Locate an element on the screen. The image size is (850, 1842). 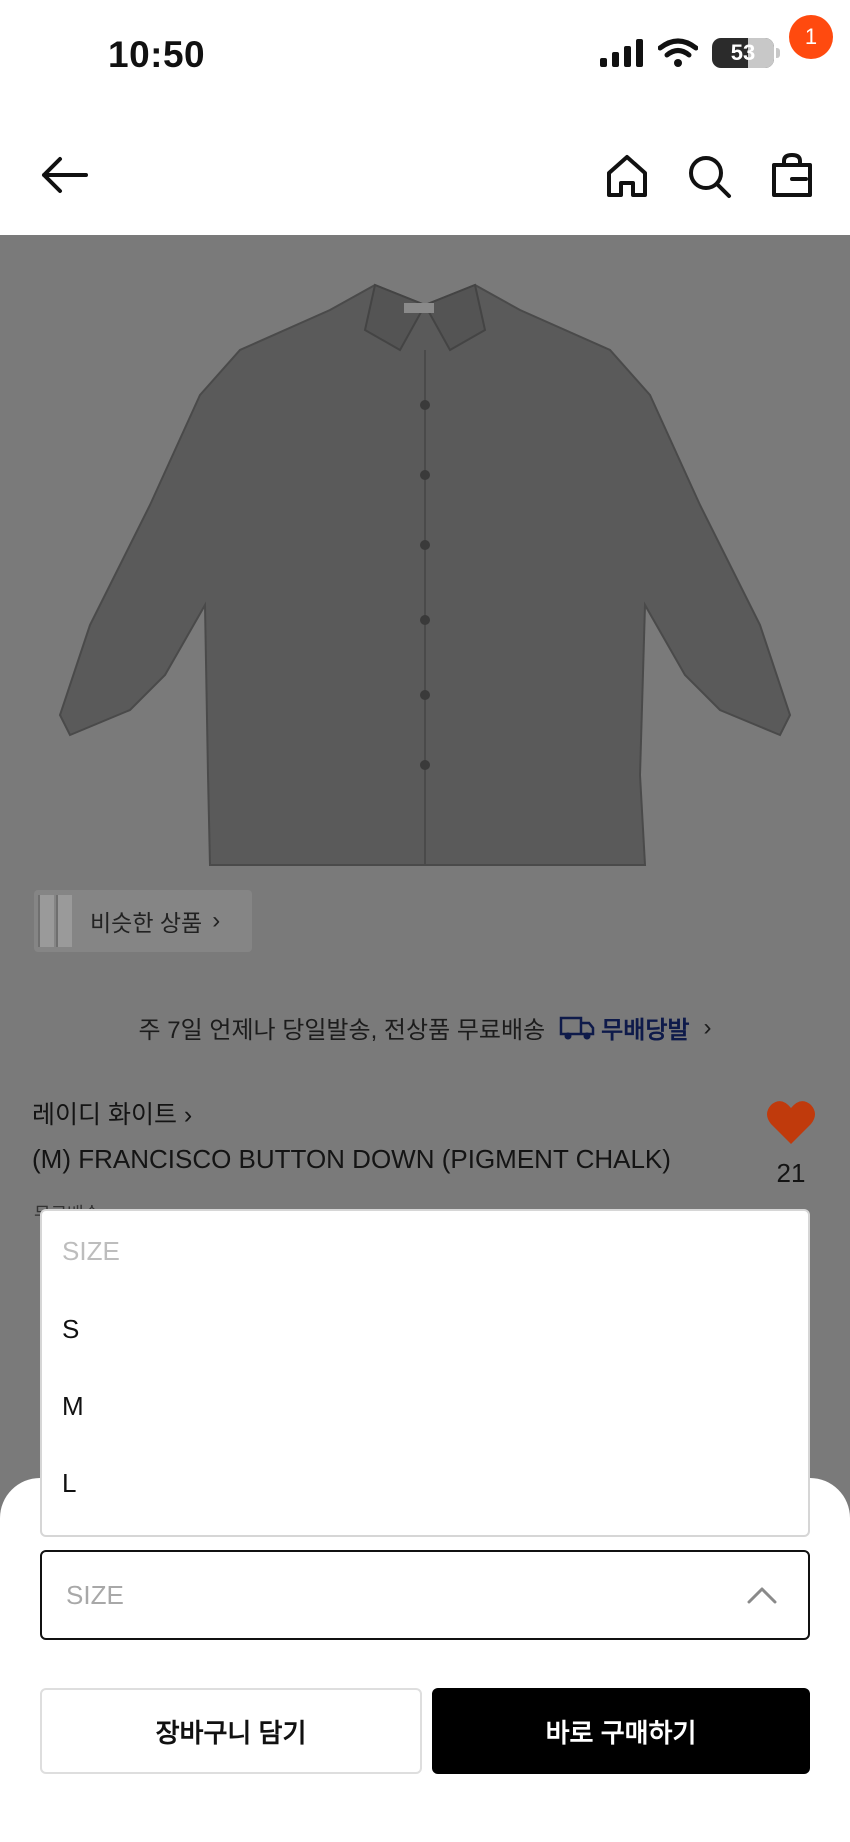
brand-link: 레이디 화이트 › is located at coordinates (112, 1113).